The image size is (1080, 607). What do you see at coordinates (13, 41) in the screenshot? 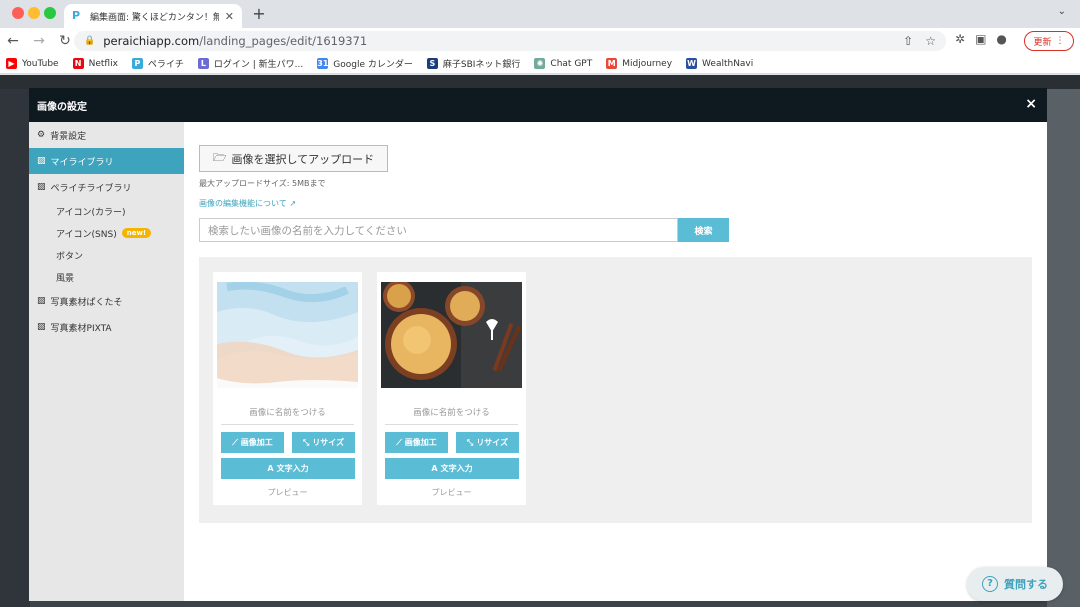
I see `back-button: ←` at bounding box center [13, 41].